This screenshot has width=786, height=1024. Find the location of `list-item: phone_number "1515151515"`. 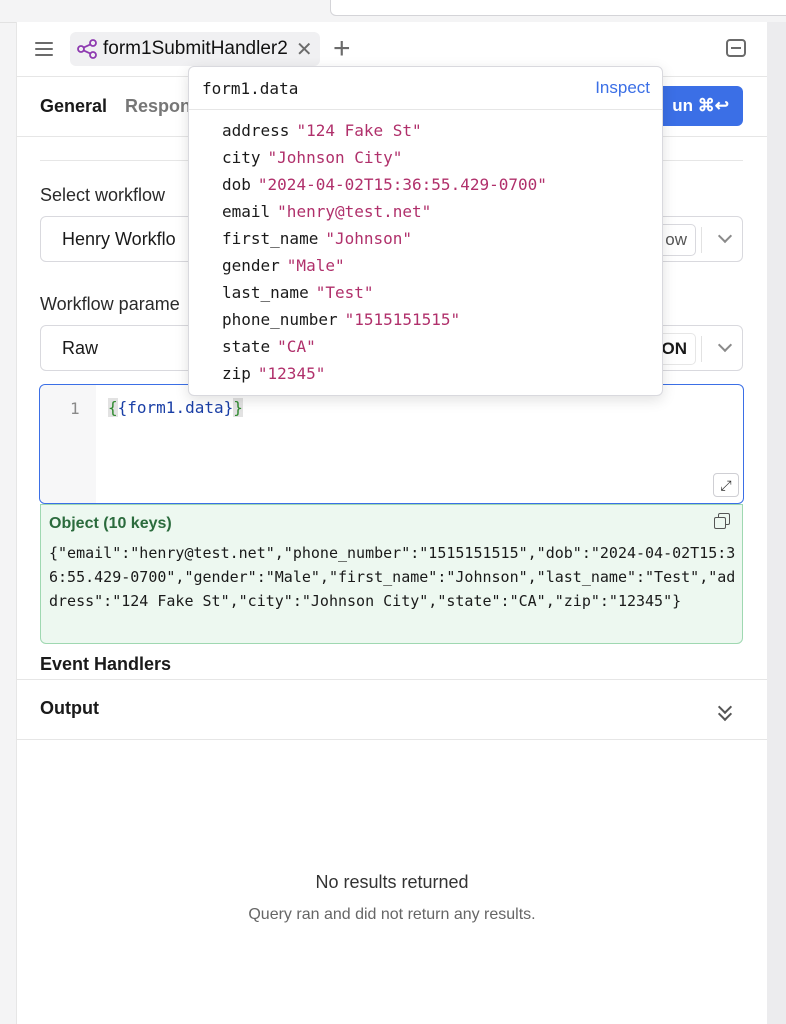

list-item: phone_number "1515151515" is located at coordinates (384, 319).